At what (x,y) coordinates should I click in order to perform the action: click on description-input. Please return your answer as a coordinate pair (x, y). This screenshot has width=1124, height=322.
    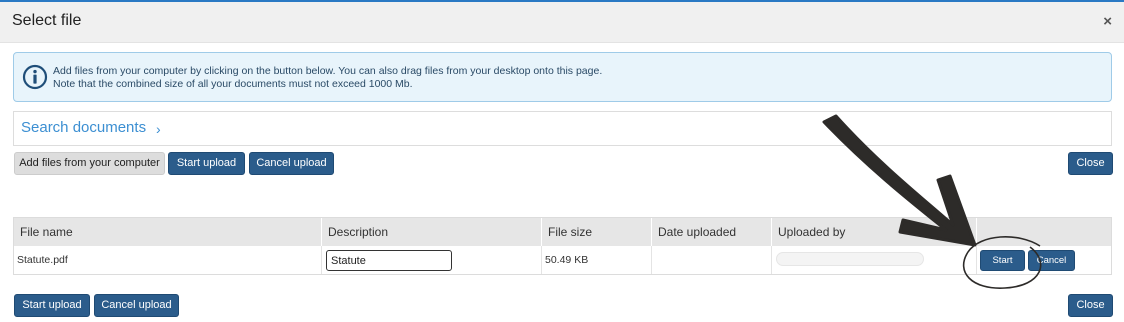
    Looking at the image, I should click on (389, 260).